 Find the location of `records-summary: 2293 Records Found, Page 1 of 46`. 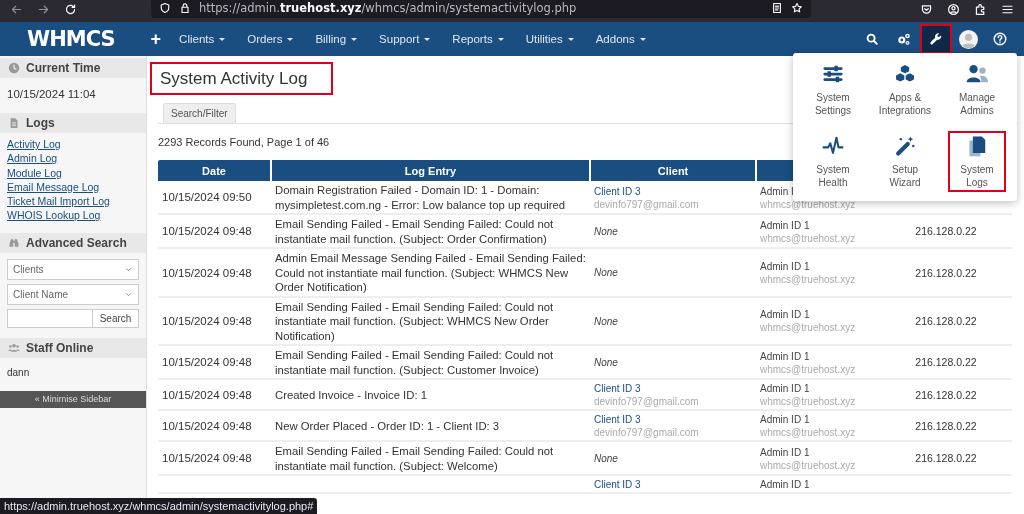

records-summary: 2293 Records Found, Page 1 of 46 is located at coordinates (244, 142).